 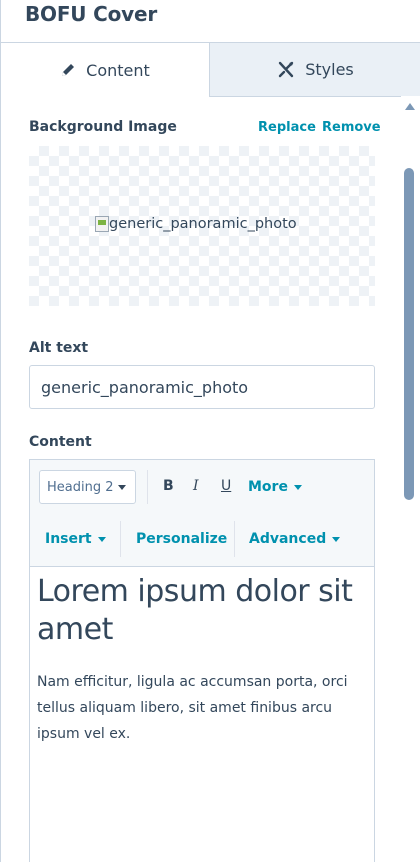 What do you see at coordinates (286, 70) in the screenshot?
I see `scissors-icon` at bounding box center [286, 70].